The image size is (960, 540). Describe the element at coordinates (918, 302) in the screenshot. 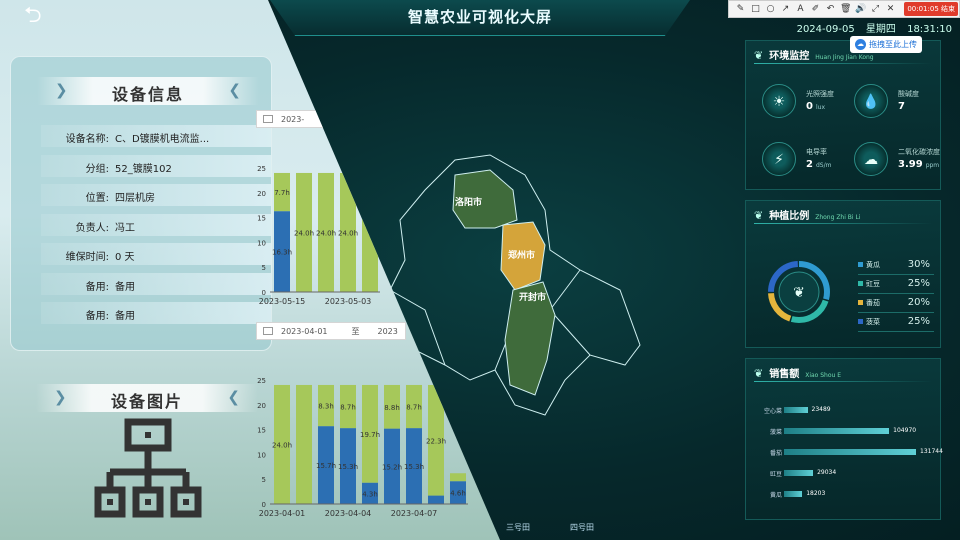

I see `legend-percent: 20%` at that location.